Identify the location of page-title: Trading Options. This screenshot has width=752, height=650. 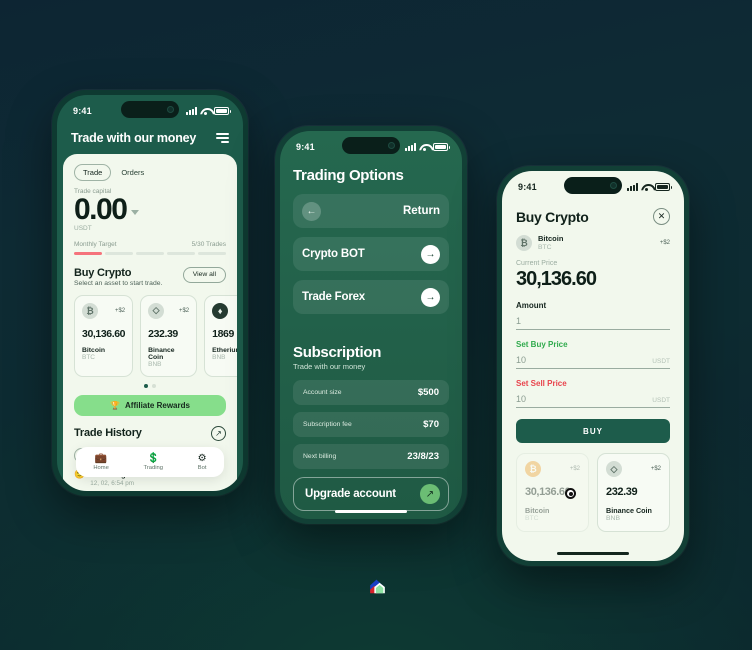
(348, 175).